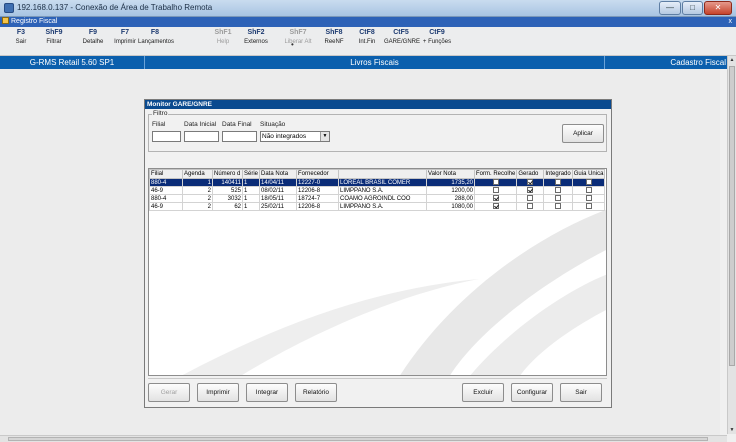  What do you see at coordinates (298, 42) in the screenshot?
I see `toolbar-label: Liberar Alt` at bounding box center [298, 42].